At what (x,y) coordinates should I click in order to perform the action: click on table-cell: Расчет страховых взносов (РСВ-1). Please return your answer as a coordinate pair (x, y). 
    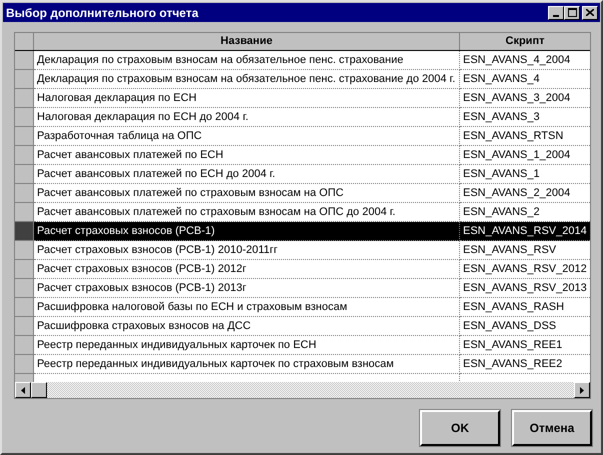
    Looking at the image, I should click on (247, 231).